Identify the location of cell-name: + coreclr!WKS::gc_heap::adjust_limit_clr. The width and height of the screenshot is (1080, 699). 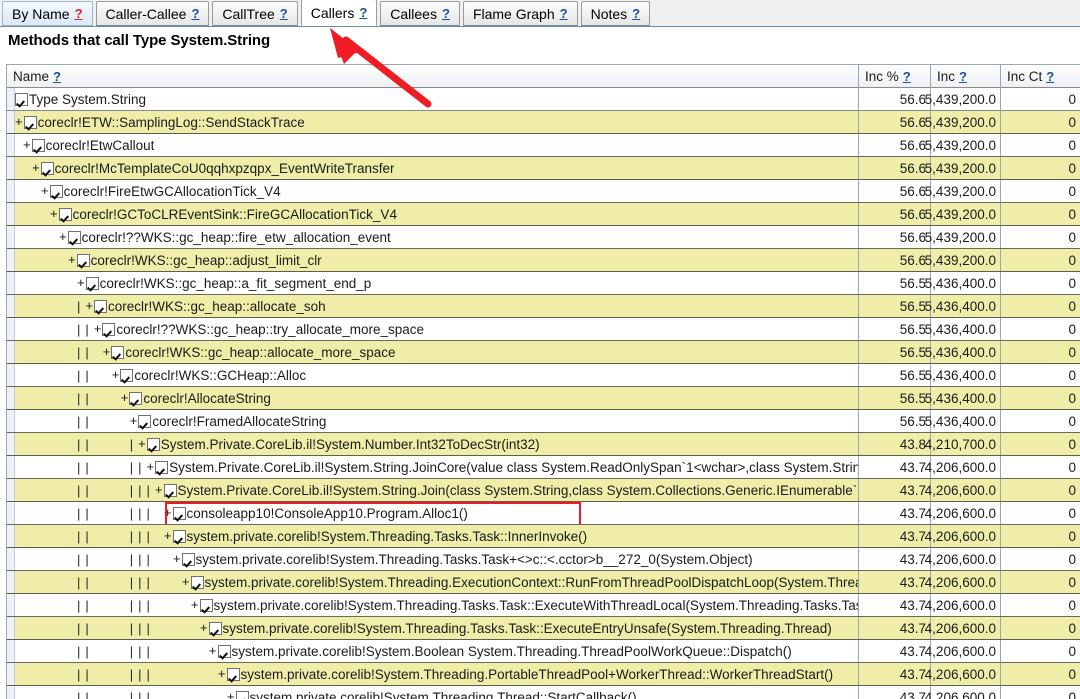
(437, 260).